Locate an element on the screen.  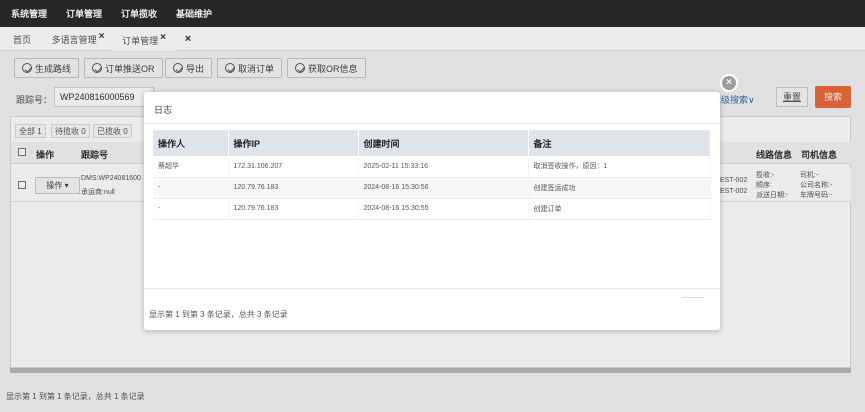
ip-cell: 172.31.106.207 is located at coordinates (293, 167).